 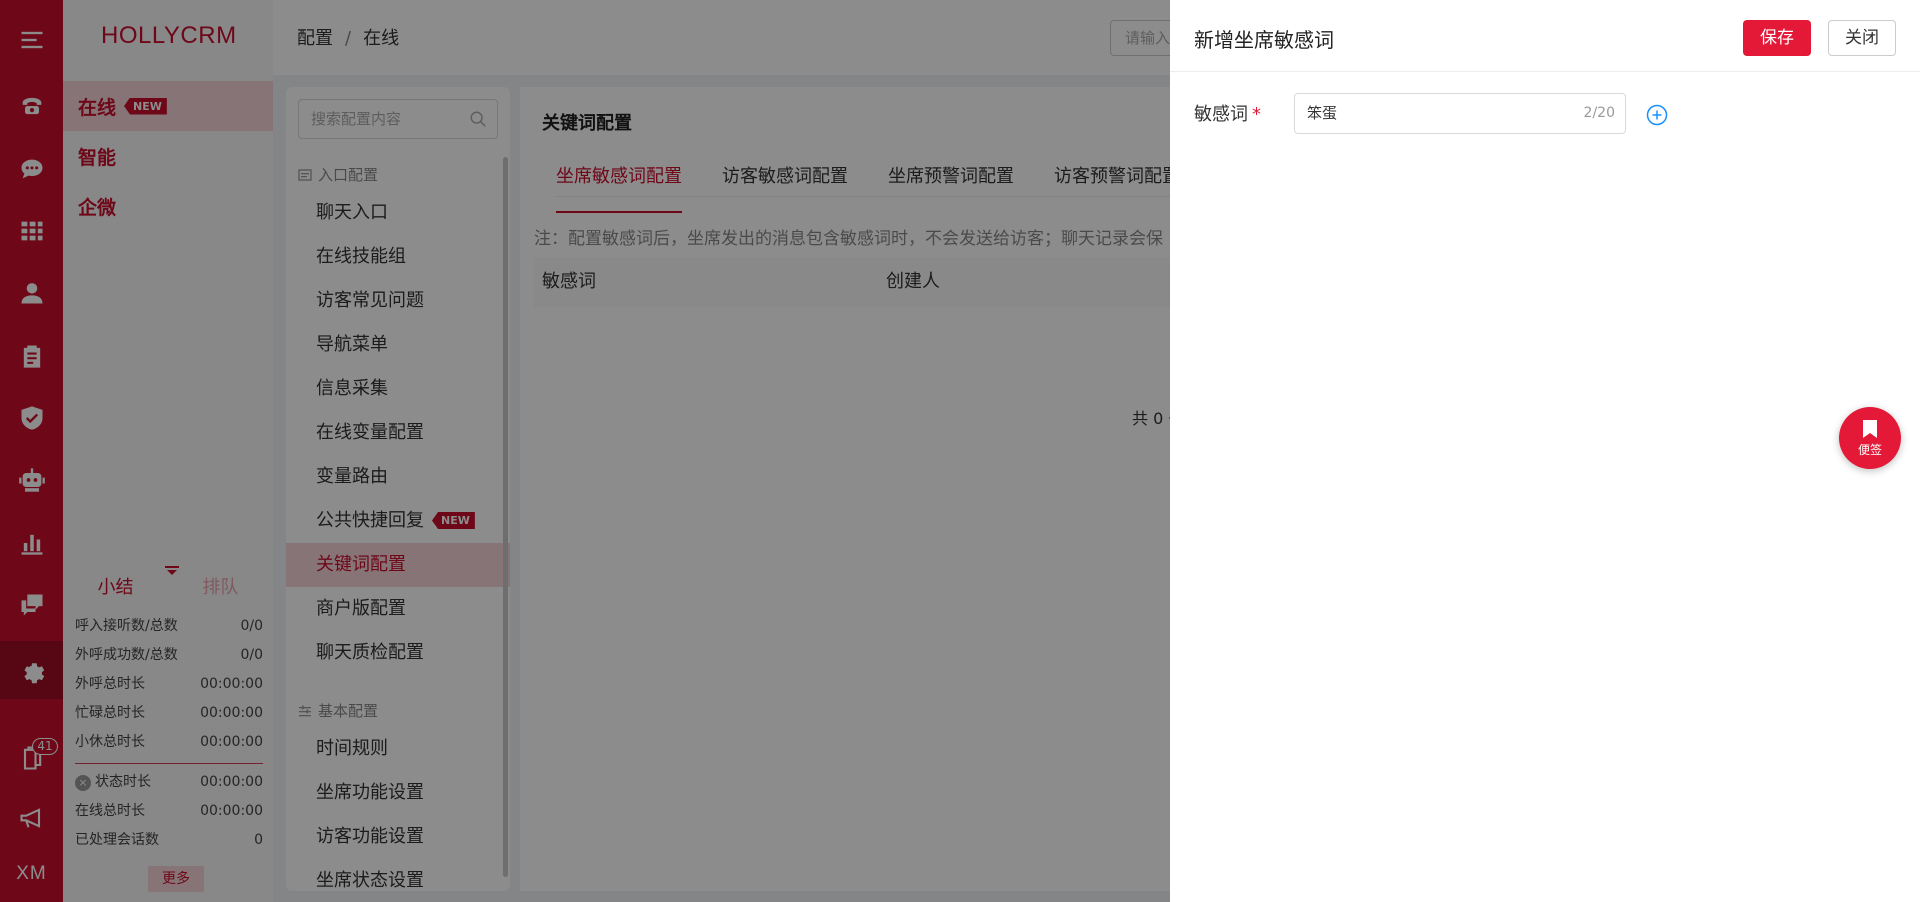 What do you see at coordinates (1256, 114) in the screenshot?
I see `required-mark: *` at bounding box center [1256, 114].